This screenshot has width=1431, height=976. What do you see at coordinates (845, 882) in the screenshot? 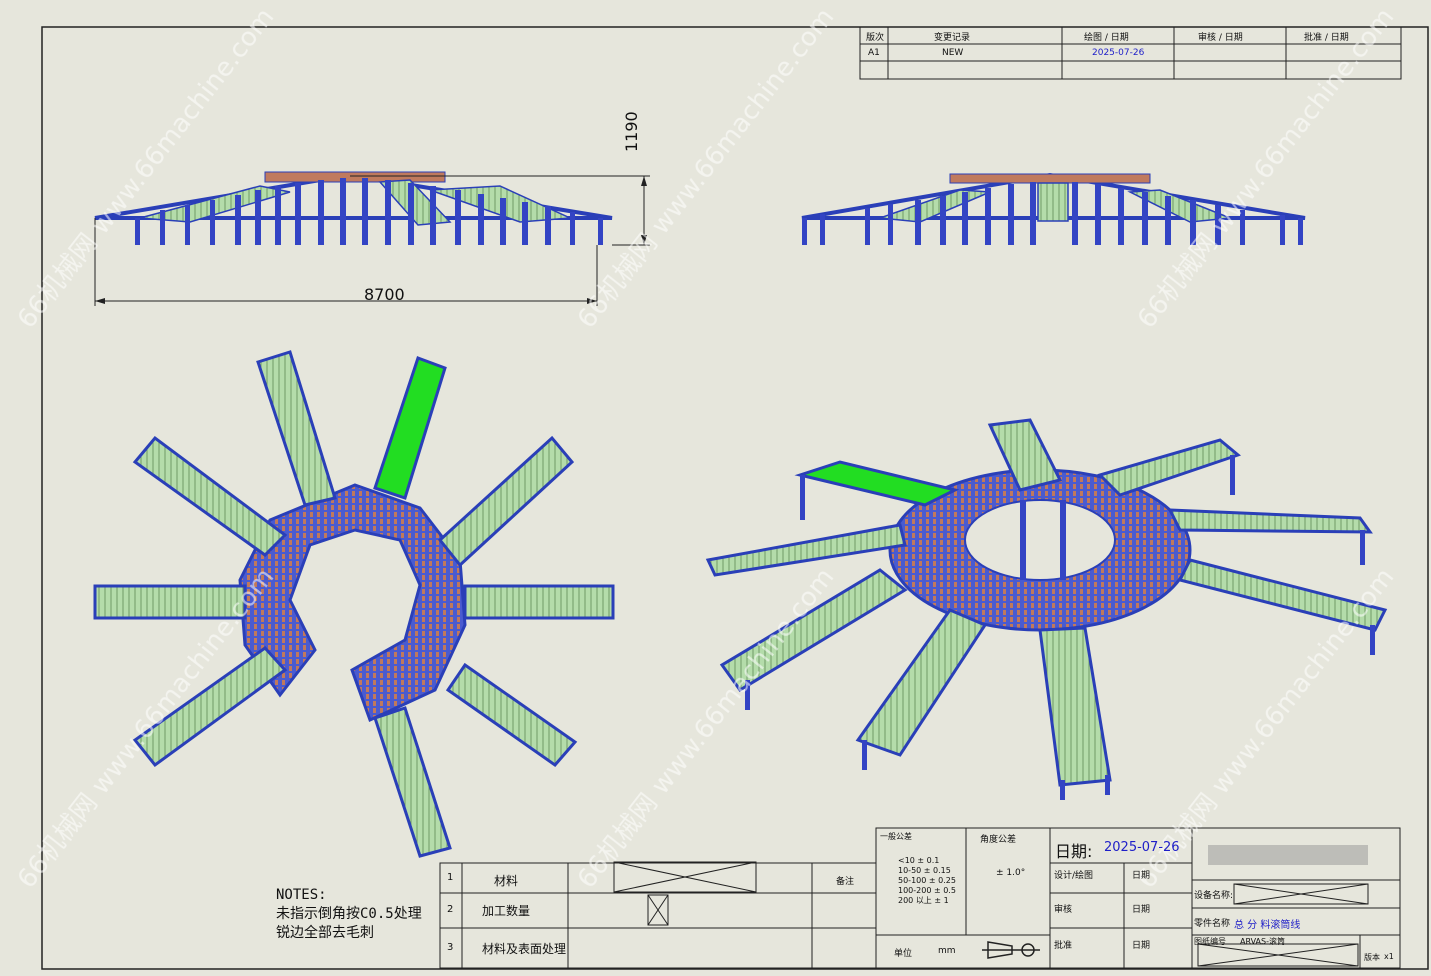
I see `remark-label: 备注` at bounding box center [845, 882].